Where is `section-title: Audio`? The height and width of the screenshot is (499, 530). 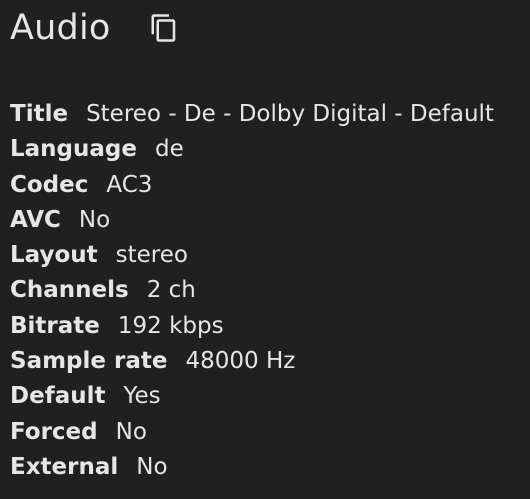
section-title: Audio is located at coordinates (60, 28).